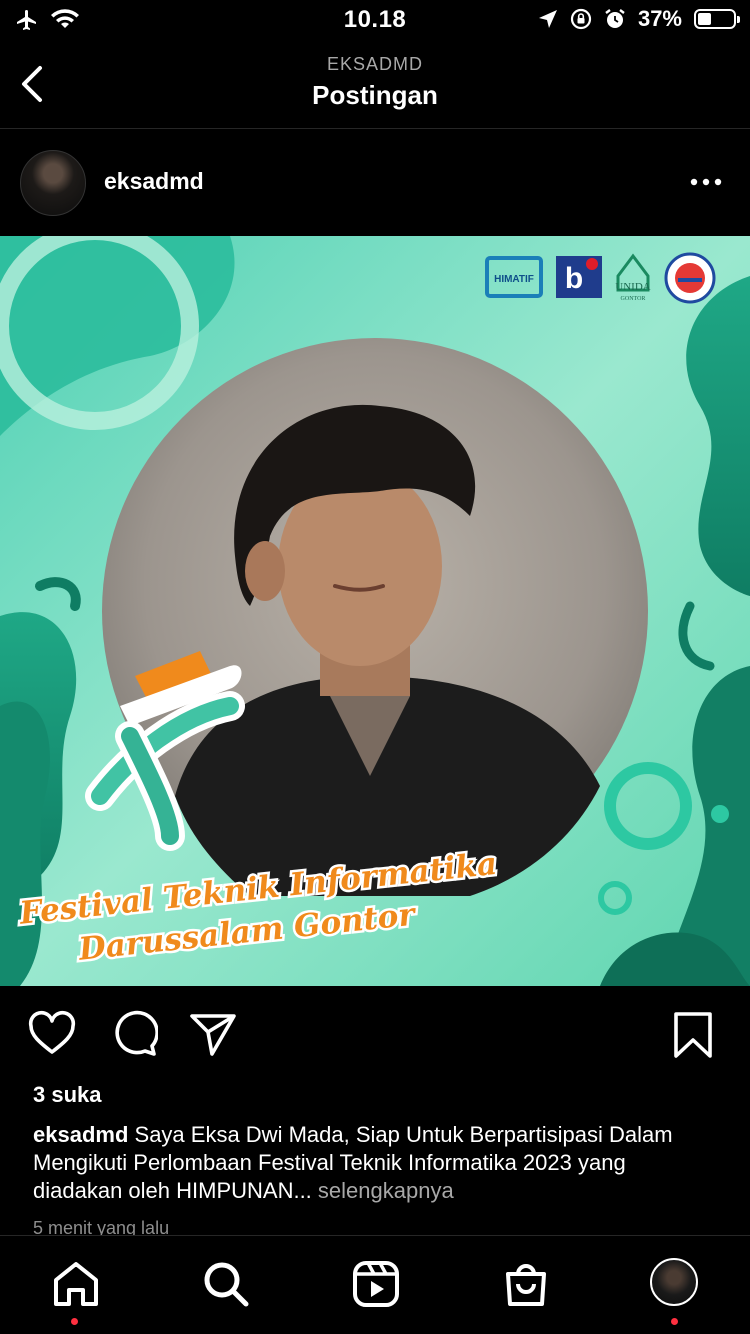 Image resolution: width=750 pixels, height=1334 pixels. What do you see at coordinates (633, 299) in the screenshot?
I see `unida-sub-label: GONTOR` at bounding box center [633, 299].